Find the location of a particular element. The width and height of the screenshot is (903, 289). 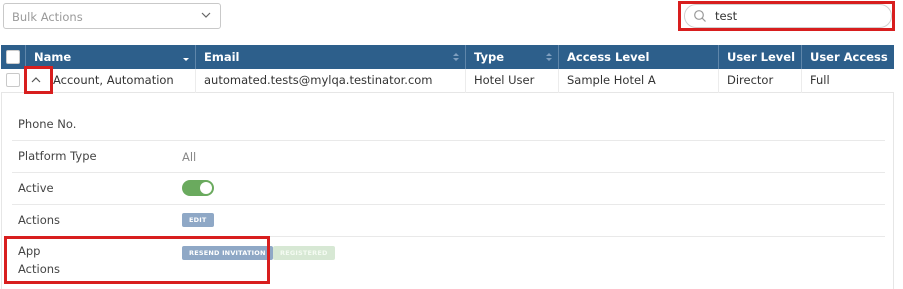

column-header-access-level: Access Level is located at coordinates (639, 57).